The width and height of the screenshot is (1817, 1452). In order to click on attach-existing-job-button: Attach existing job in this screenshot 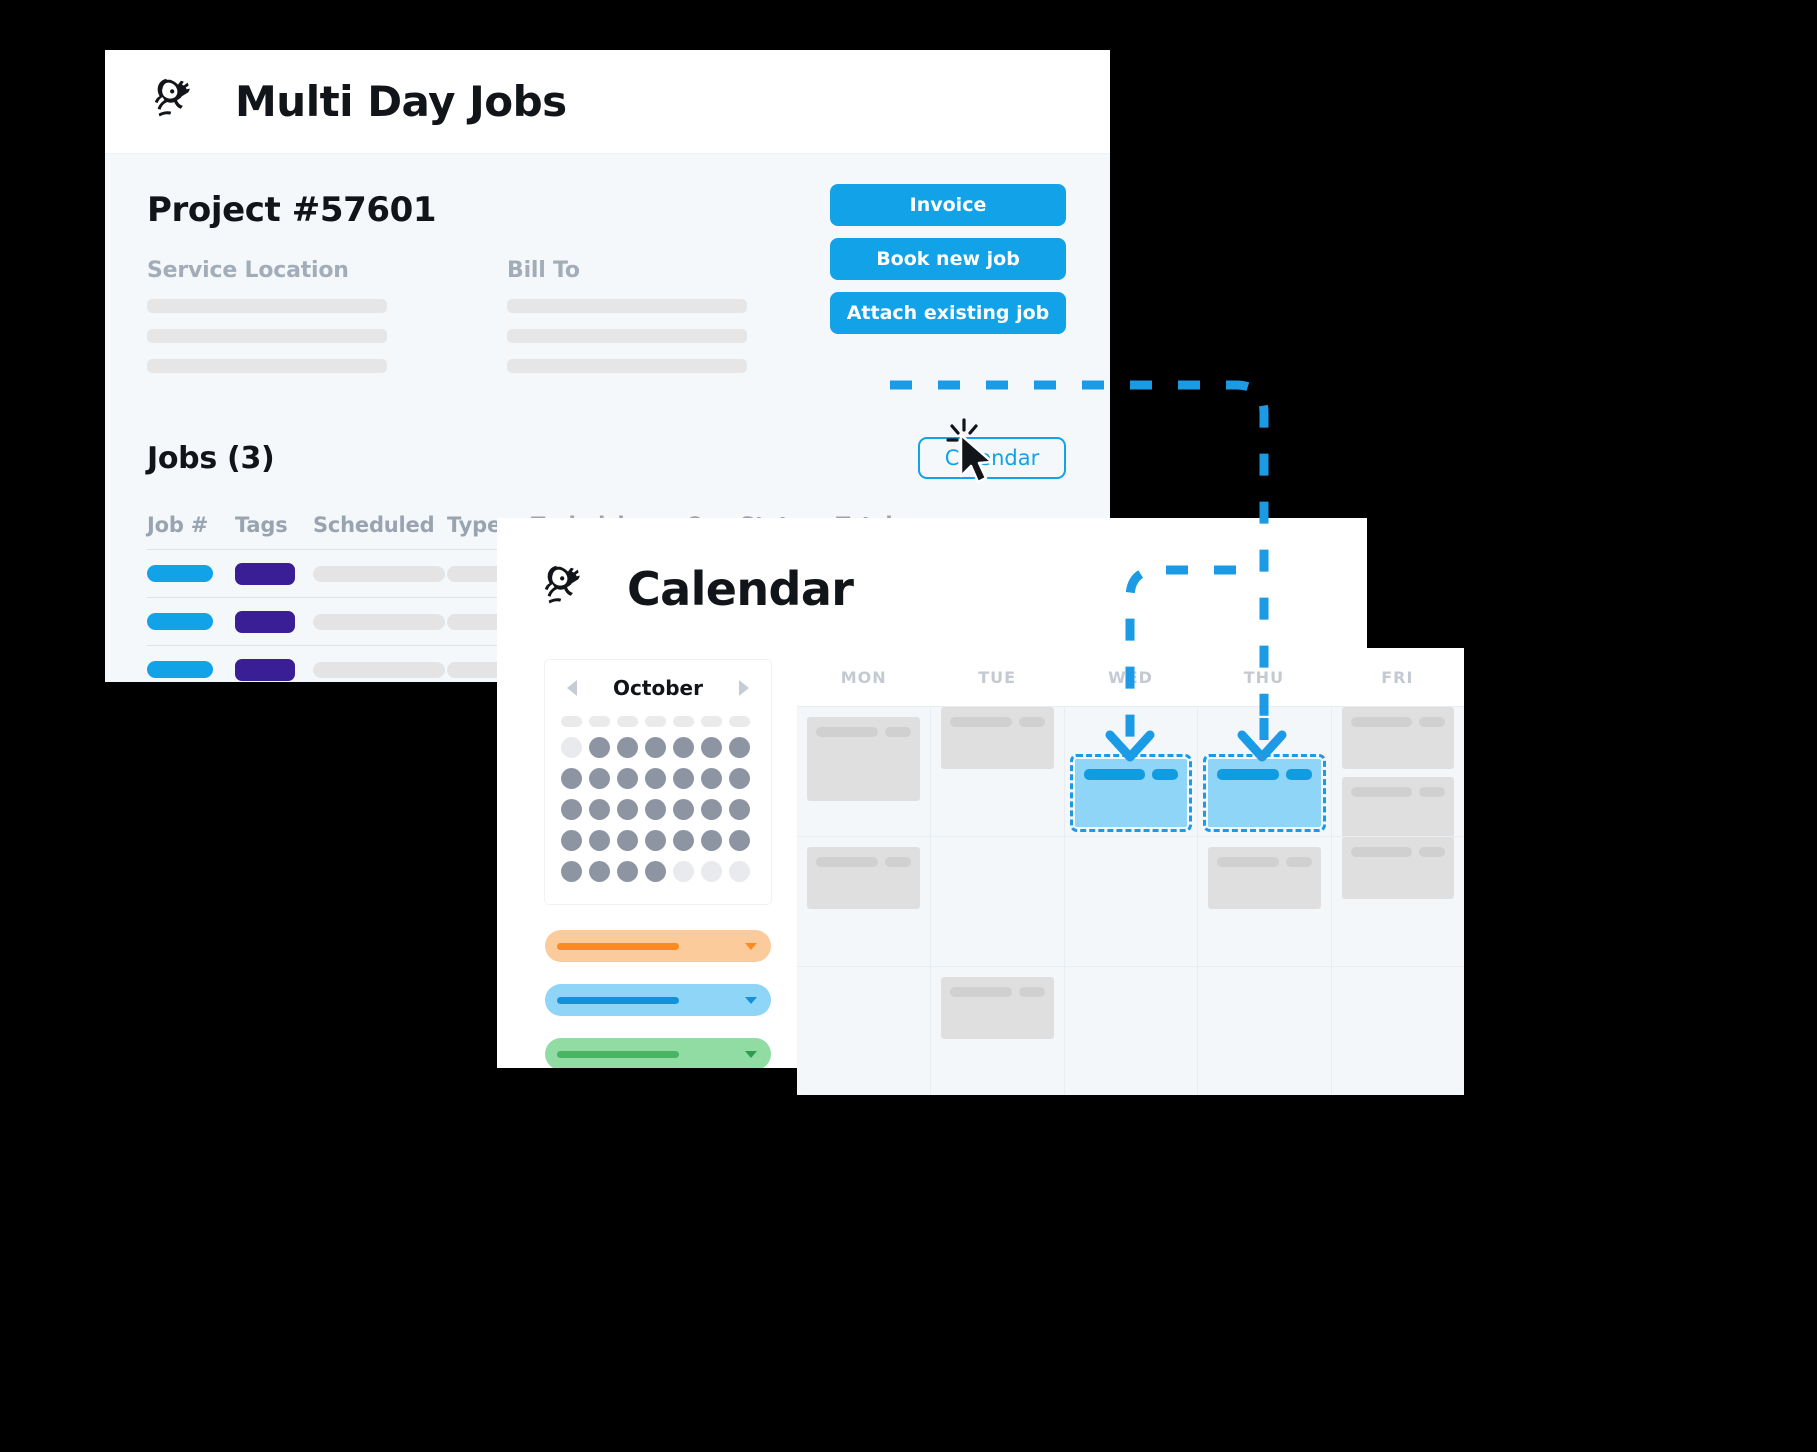, I will do `click(948, 313)`.